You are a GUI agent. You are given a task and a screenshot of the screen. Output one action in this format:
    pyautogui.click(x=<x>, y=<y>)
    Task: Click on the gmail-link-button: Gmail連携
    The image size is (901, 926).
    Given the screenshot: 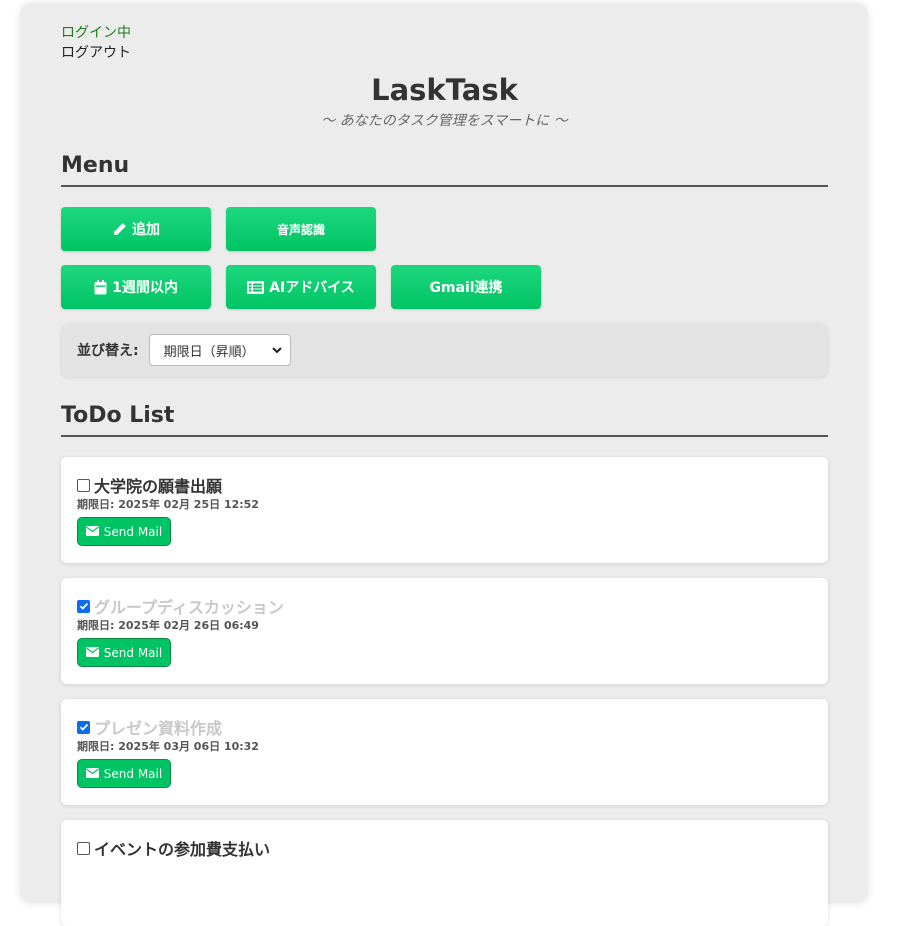 What is the action you would take?
    pyautogui.click(x=466, y=287)
    